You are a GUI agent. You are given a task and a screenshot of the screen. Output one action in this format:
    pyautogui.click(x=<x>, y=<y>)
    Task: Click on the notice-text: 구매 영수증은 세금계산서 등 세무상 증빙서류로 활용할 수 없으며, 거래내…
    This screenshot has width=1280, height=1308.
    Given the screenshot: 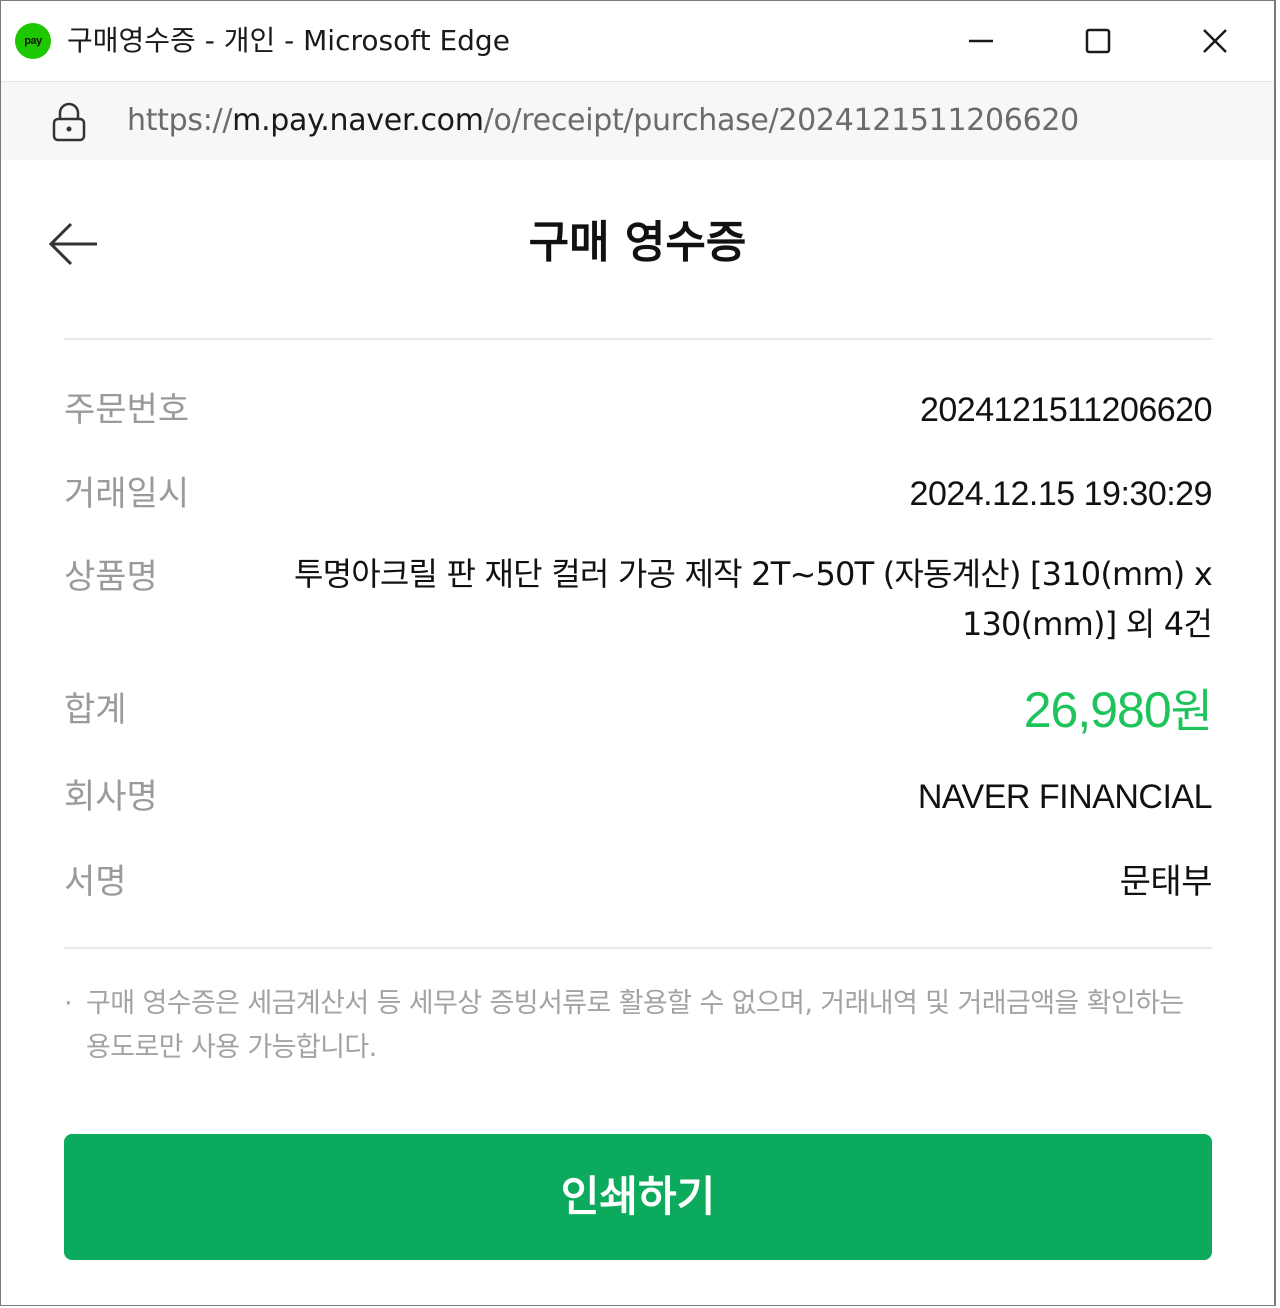 What is the action you would take?
    pyautogui.click(x=635, y=1025)
    